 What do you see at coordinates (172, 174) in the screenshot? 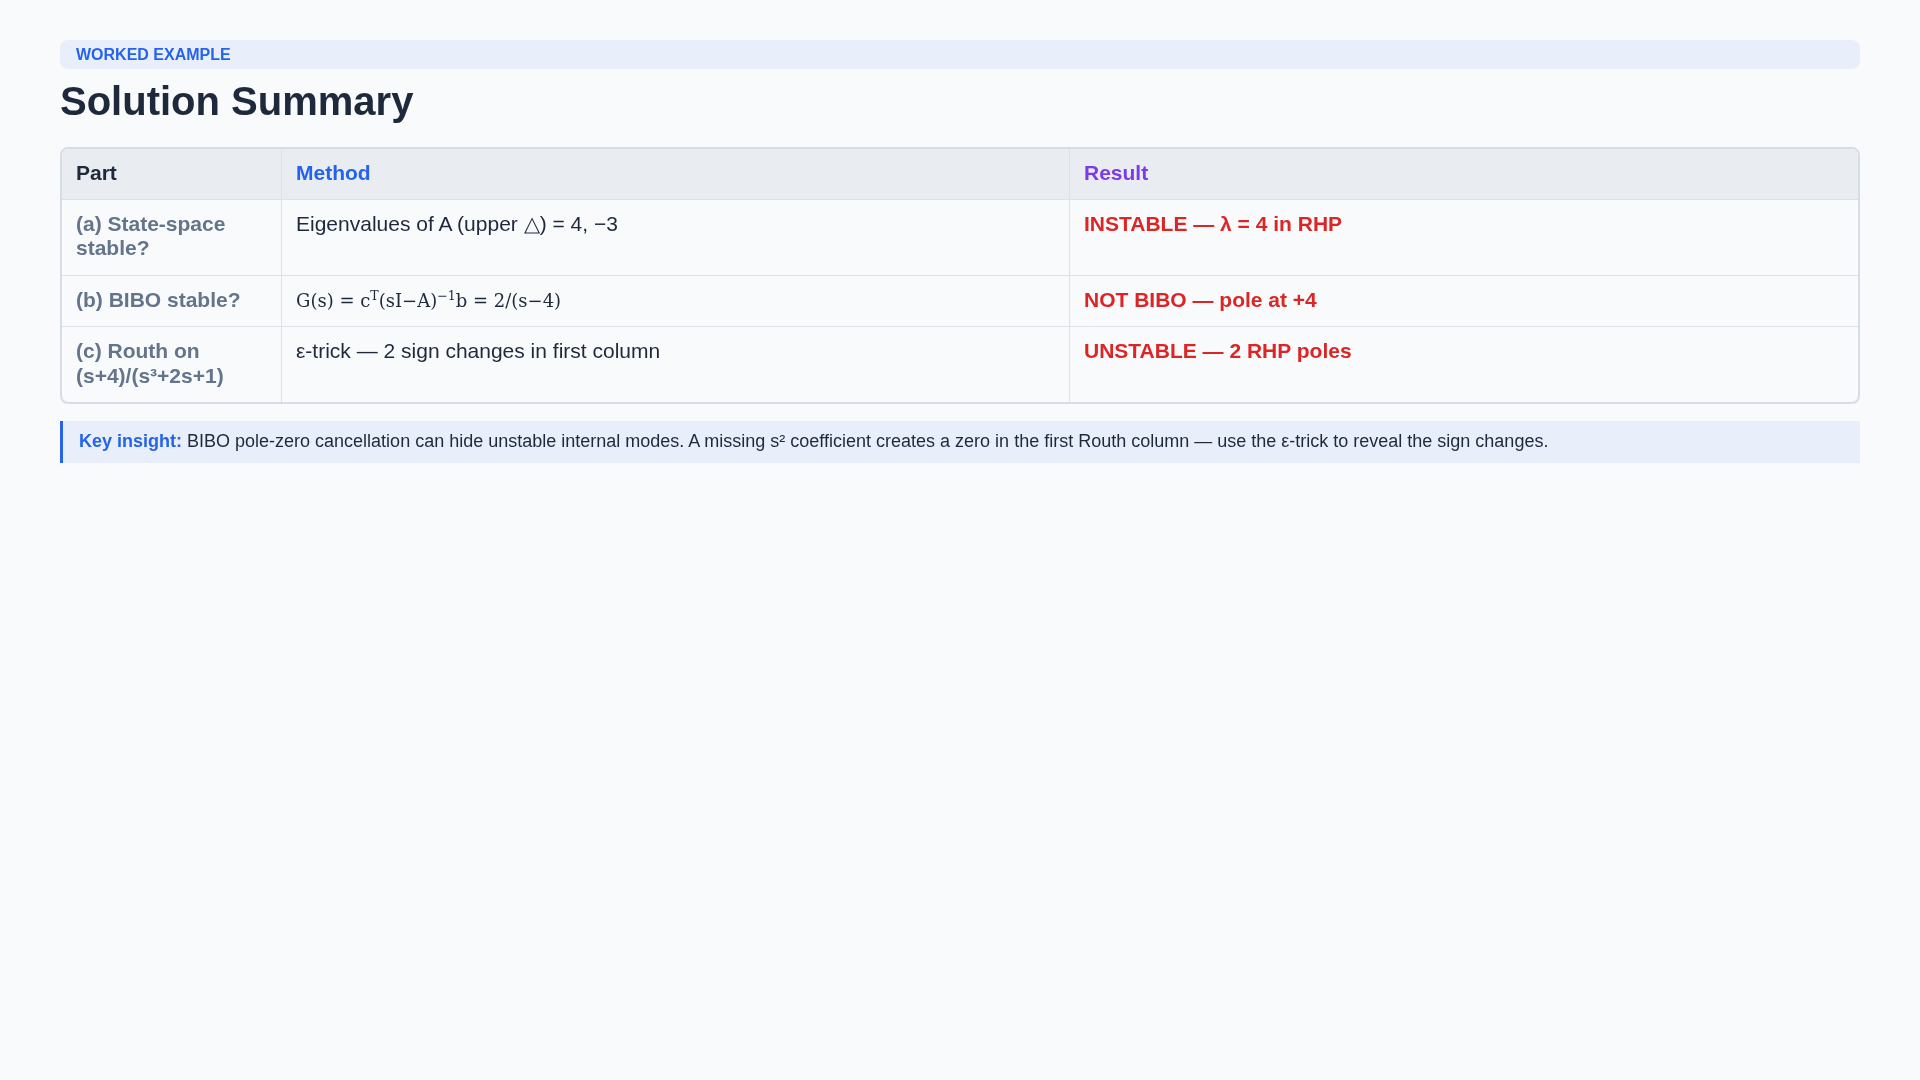
I see `column-header: Part` at bounding box center [172, 174].